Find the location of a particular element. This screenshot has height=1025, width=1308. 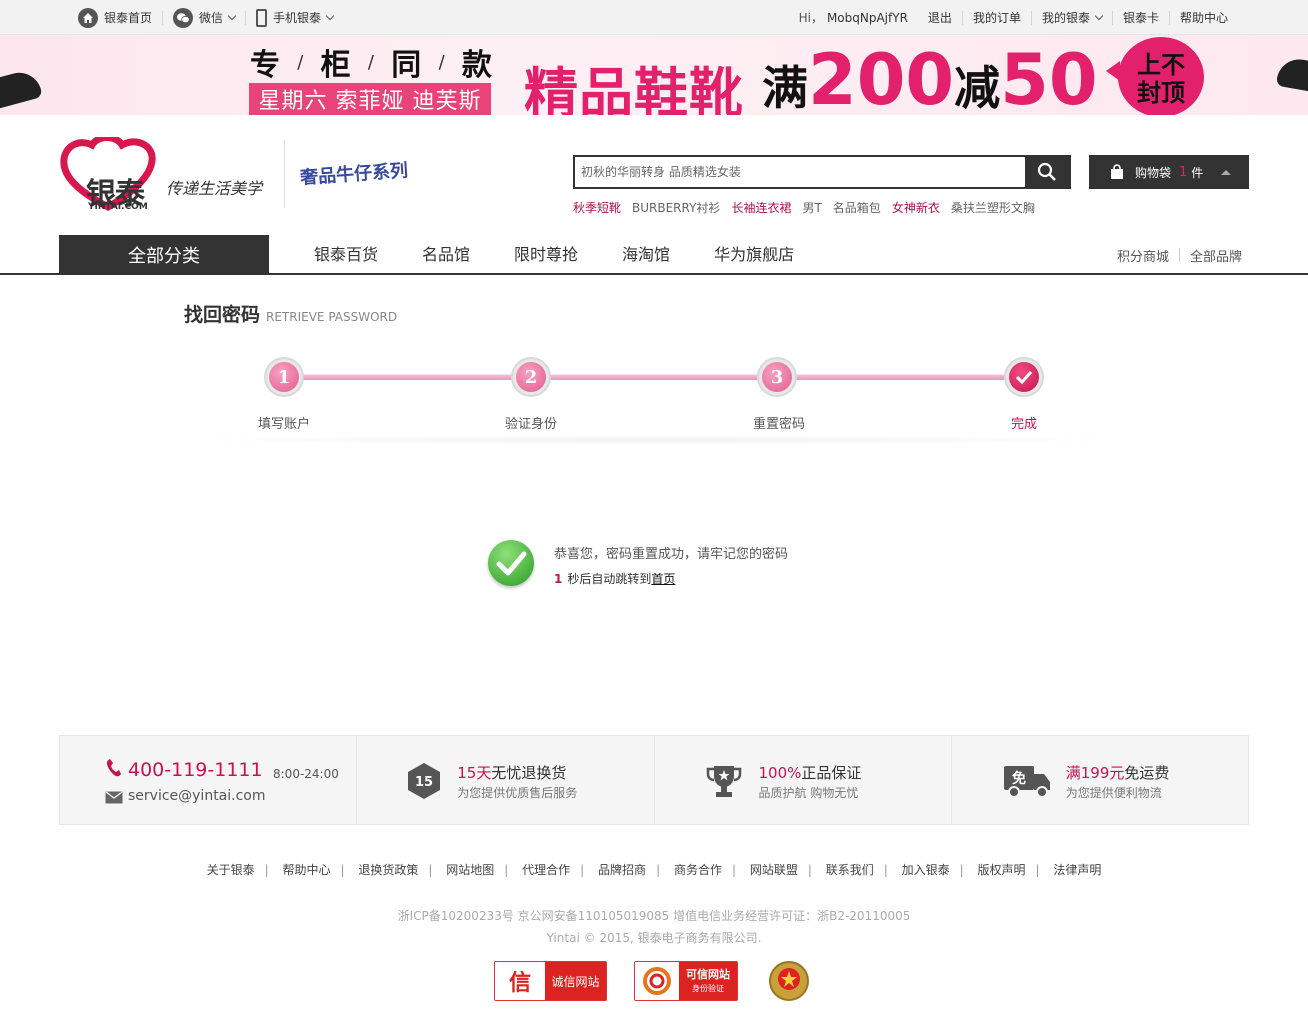

nav-item-department-store: 银泰百货 is located at coordinates (346, 255).